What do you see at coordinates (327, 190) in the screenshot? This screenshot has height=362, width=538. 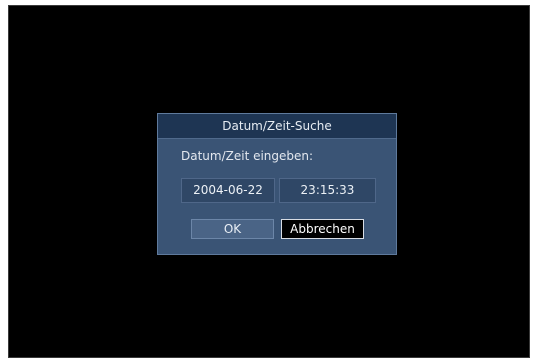 I see `time-field: 23:15:33` at bounding box center [327, 190].